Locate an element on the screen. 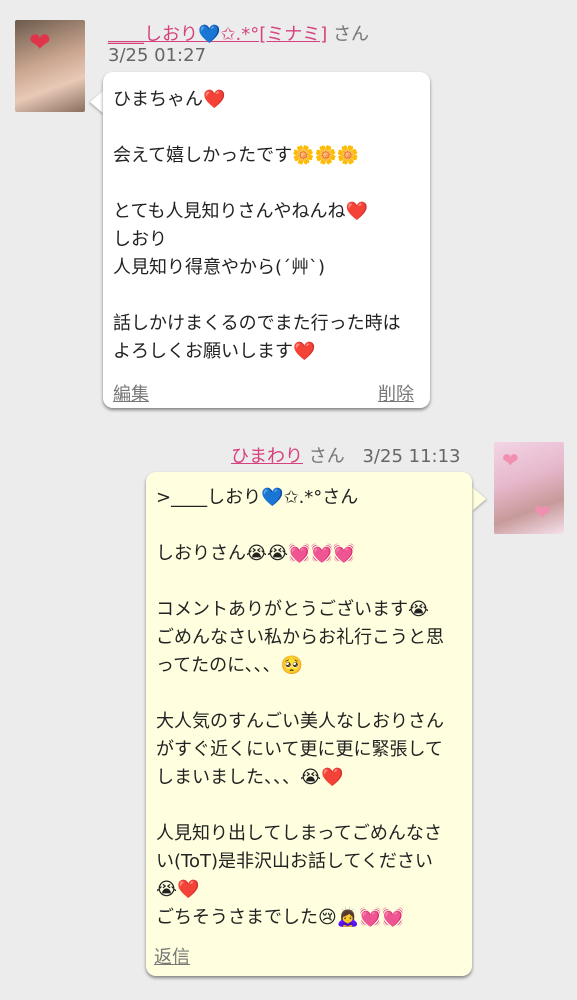 The width and height of the screenshot is (577, 1000). message-line: ごめんなさい私からお礼行こうと思 is located at coordinates (300, 637).